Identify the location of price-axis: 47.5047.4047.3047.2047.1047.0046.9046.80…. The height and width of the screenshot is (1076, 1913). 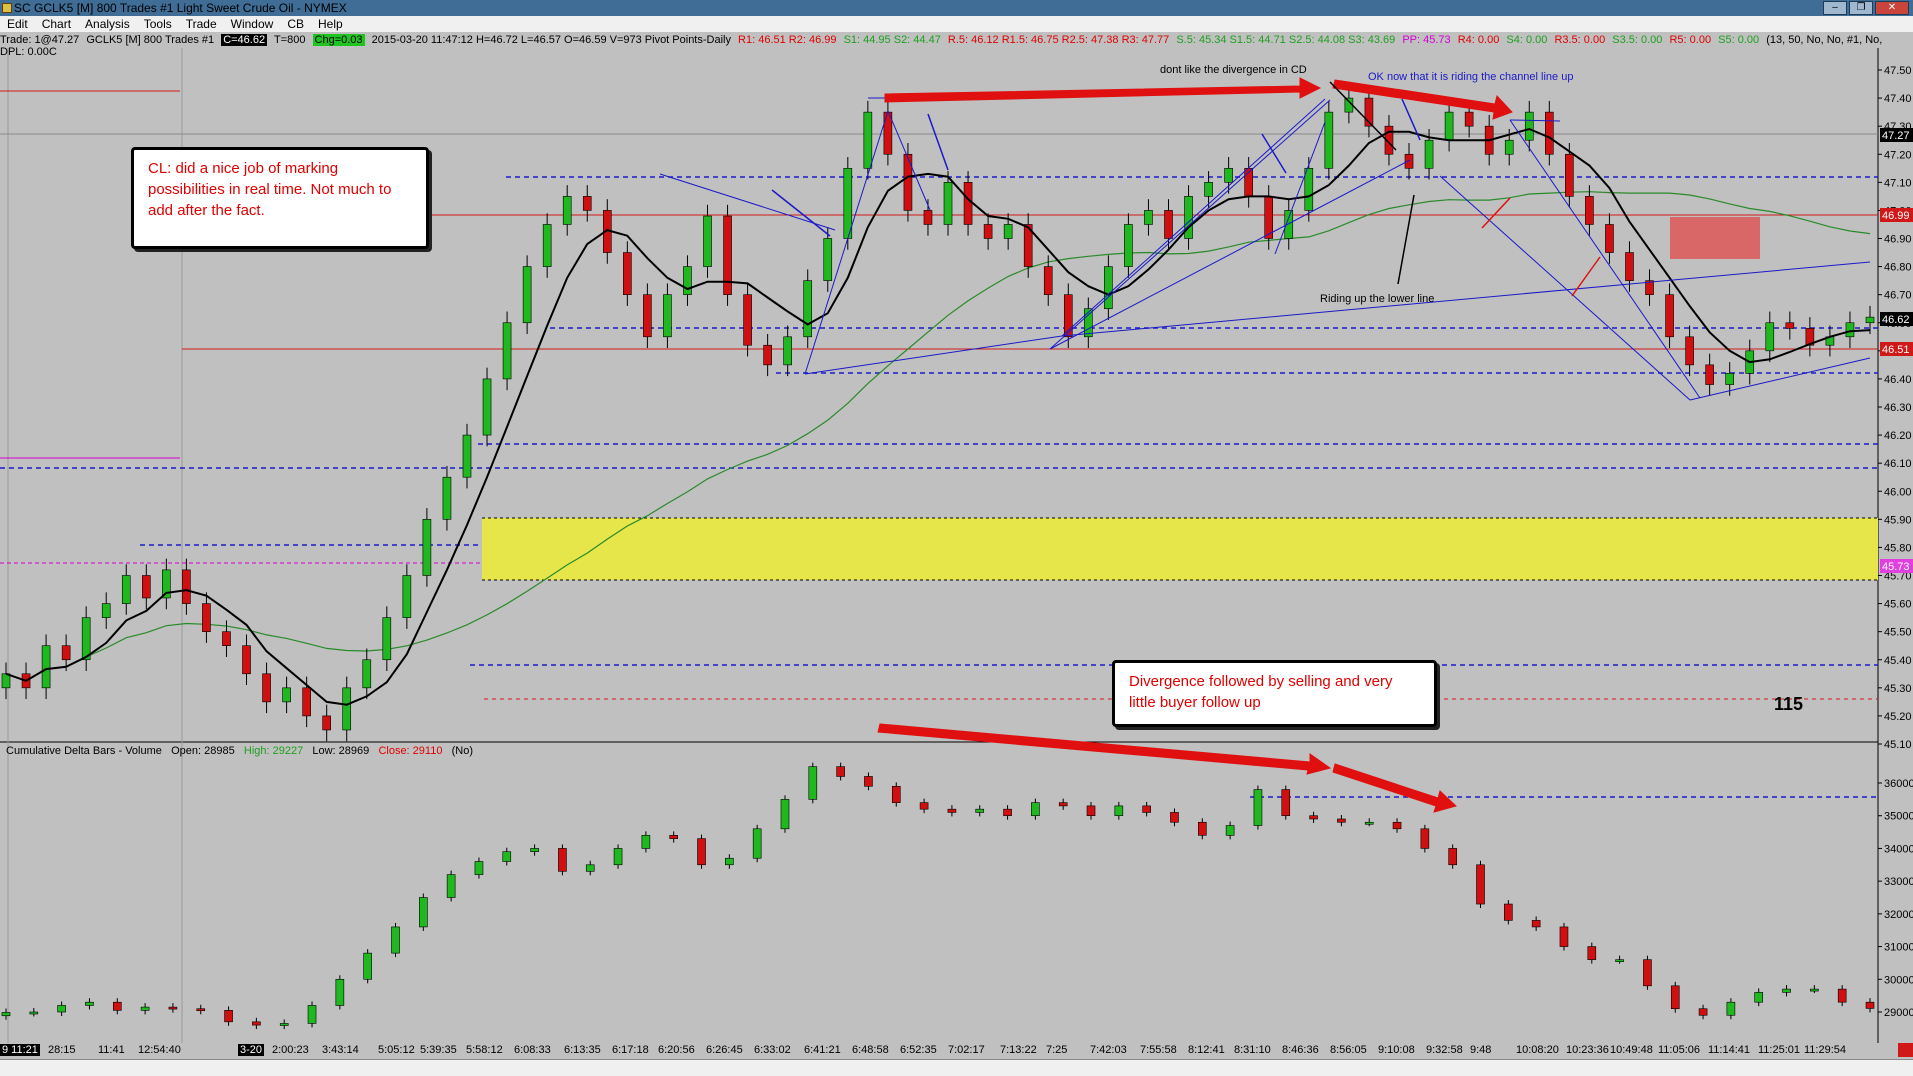
(1895, 408).